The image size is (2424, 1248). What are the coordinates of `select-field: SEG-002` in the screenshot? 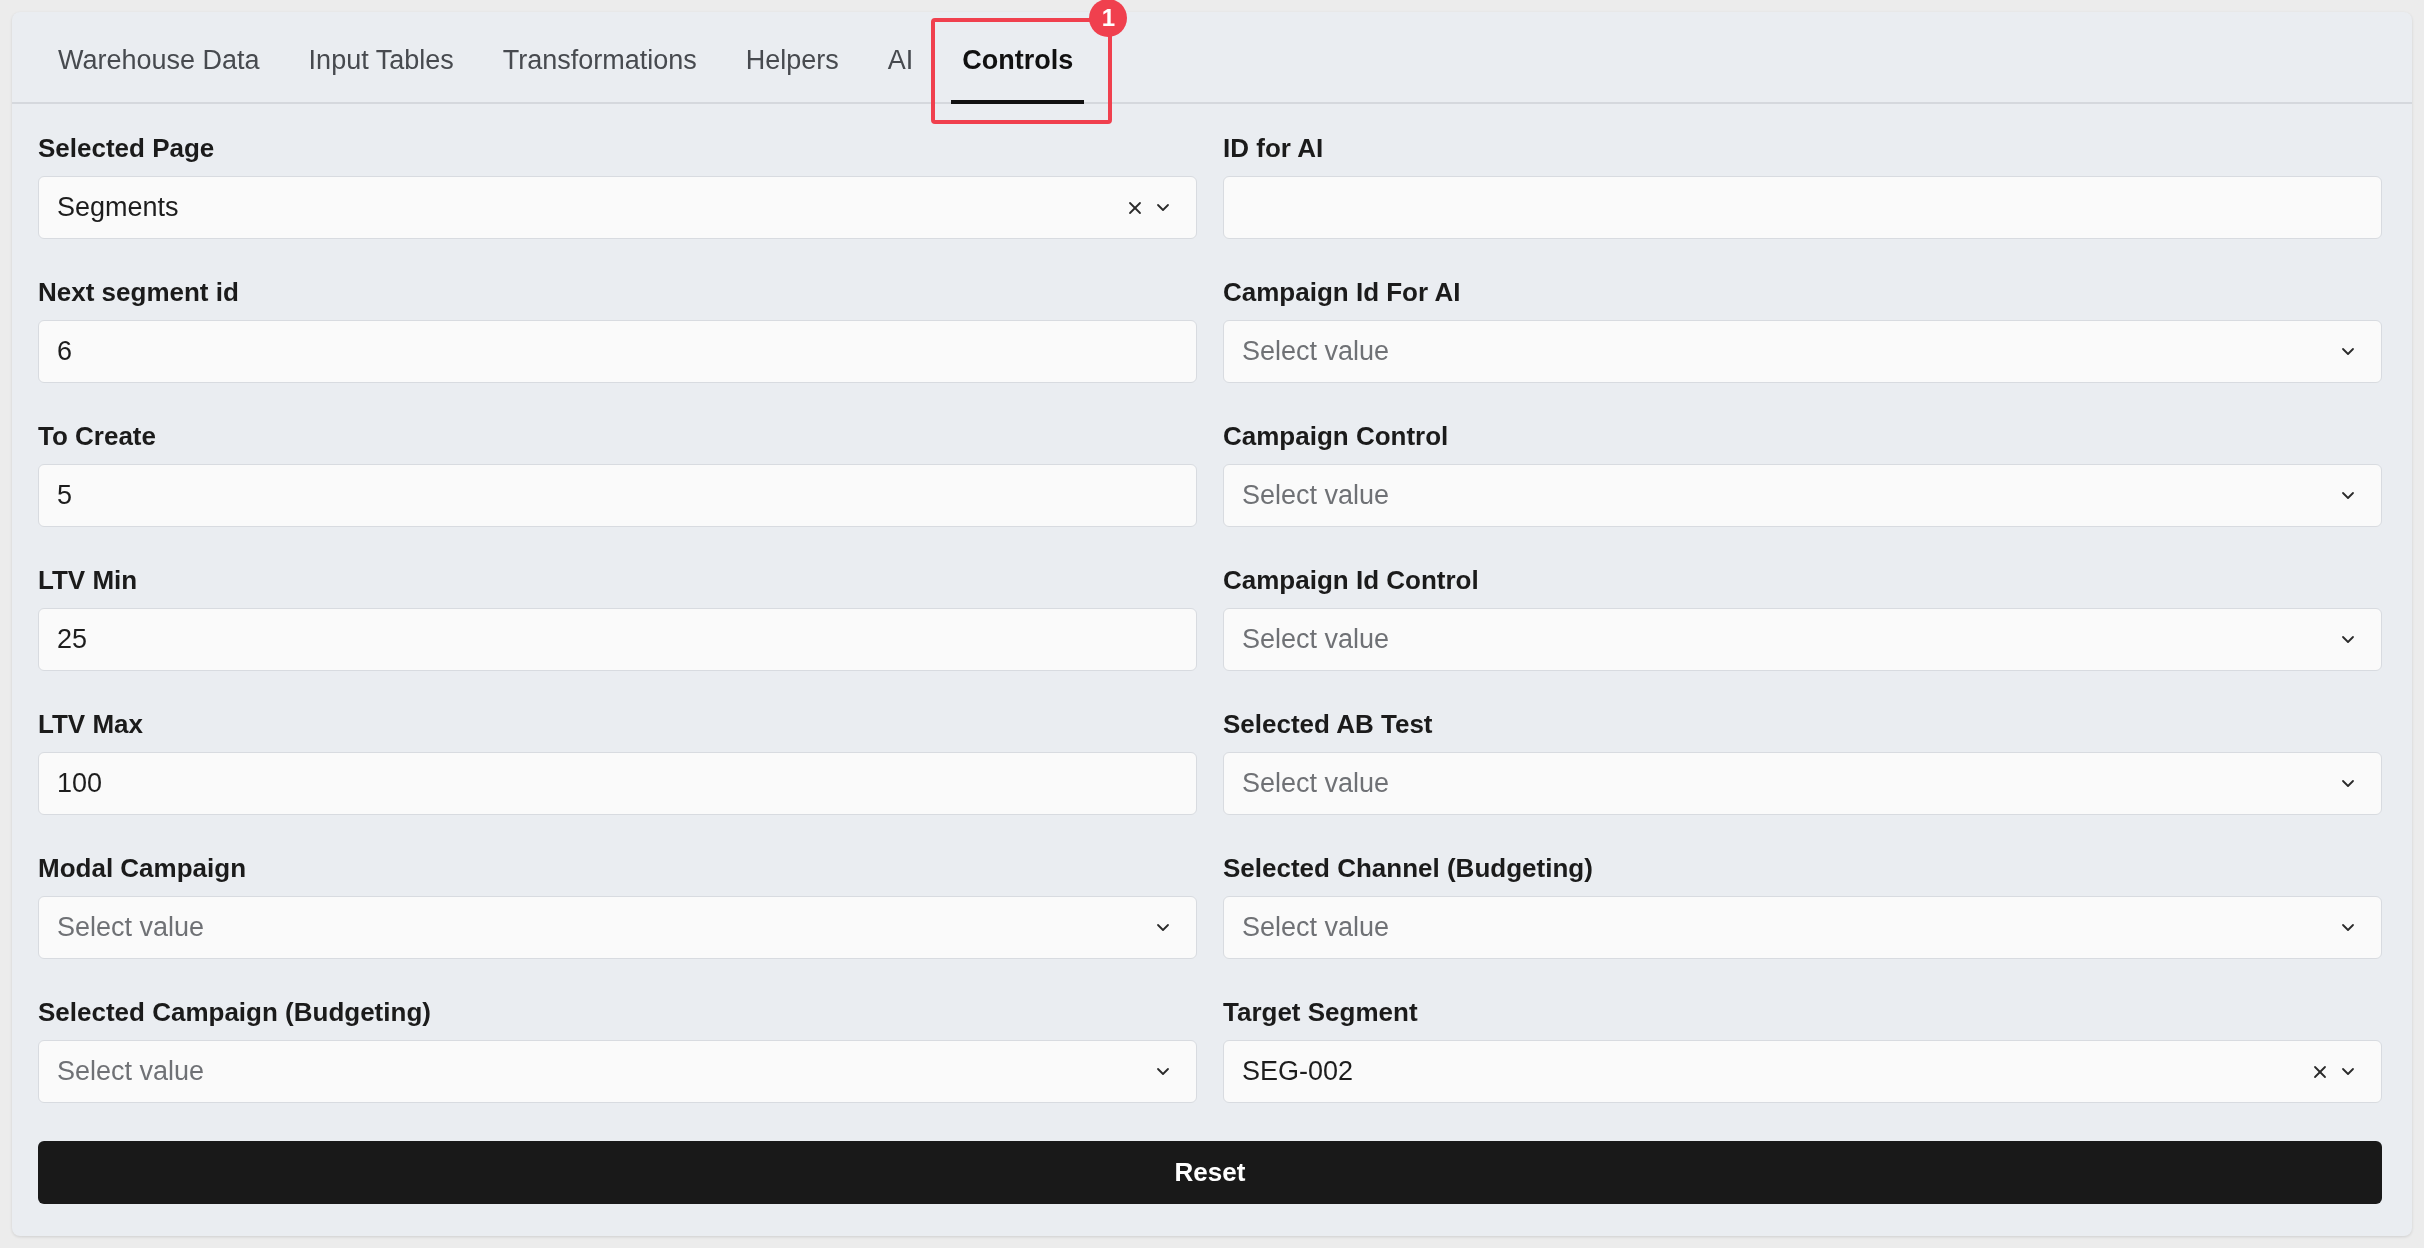 It's located at (1802, 1071).